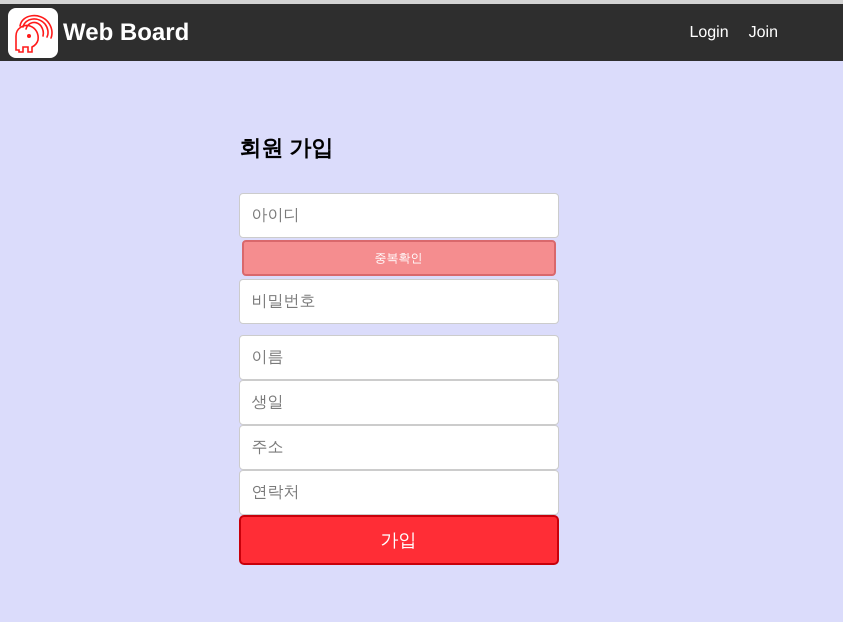 The width and height of the screenshot is (843, 622). I want to click on app-logo-icon, so click(33, 33).